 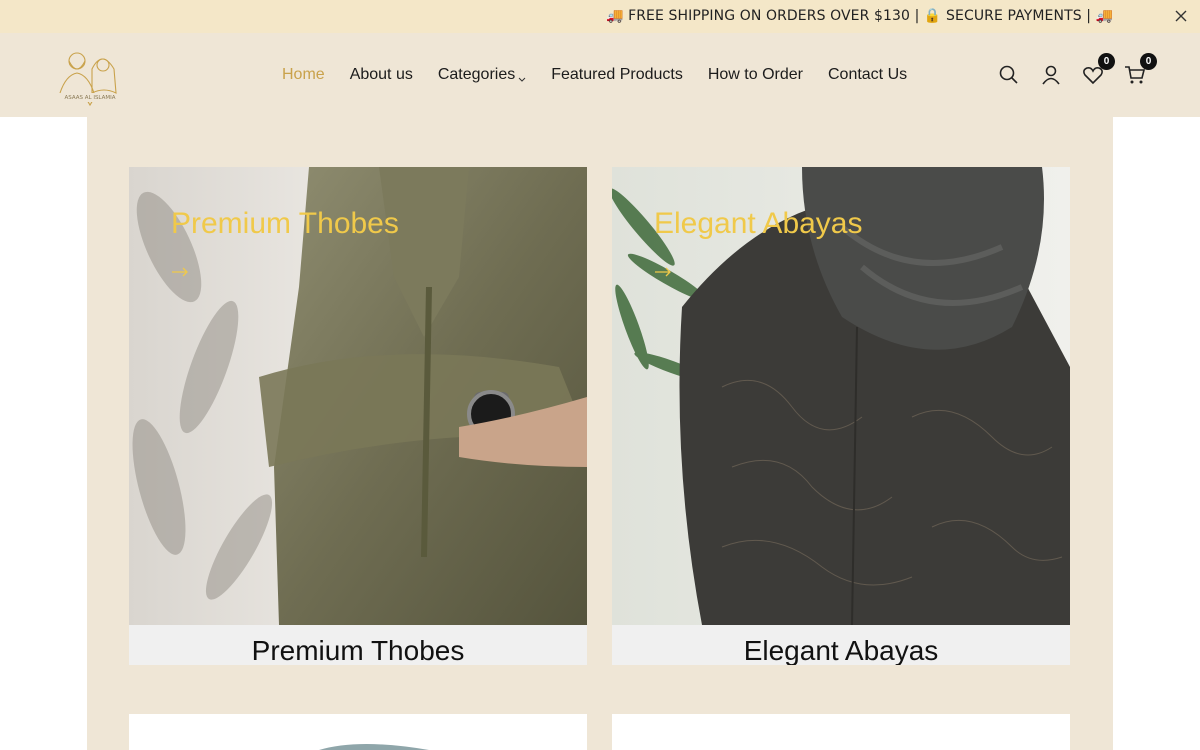 I want to click on account-icon, so click(x=1051, y=75).